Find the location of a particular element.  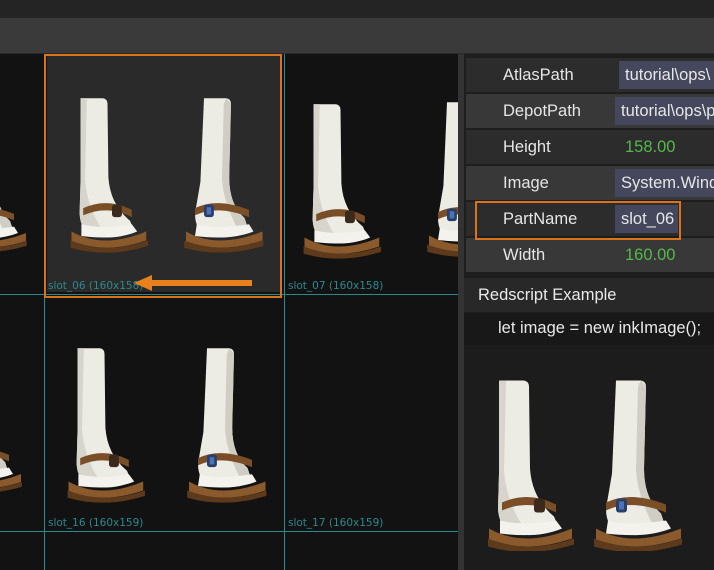

property-row-depotpath: DepotPath tutorial\ops\p is located at coordinates (590, 111).